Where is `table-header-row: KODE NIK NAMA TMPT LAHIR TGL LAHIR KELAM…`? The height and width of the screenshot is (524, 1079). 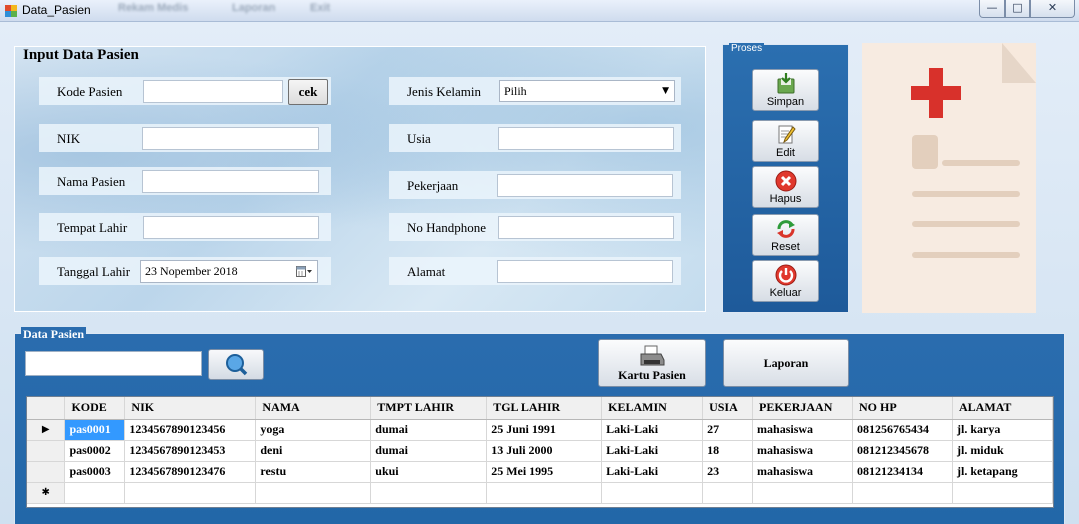 table-header-row: KODE NIK NAMA TMPT LAHIR TGL LAHIR KELAM… is located at coordinates (540, 408).